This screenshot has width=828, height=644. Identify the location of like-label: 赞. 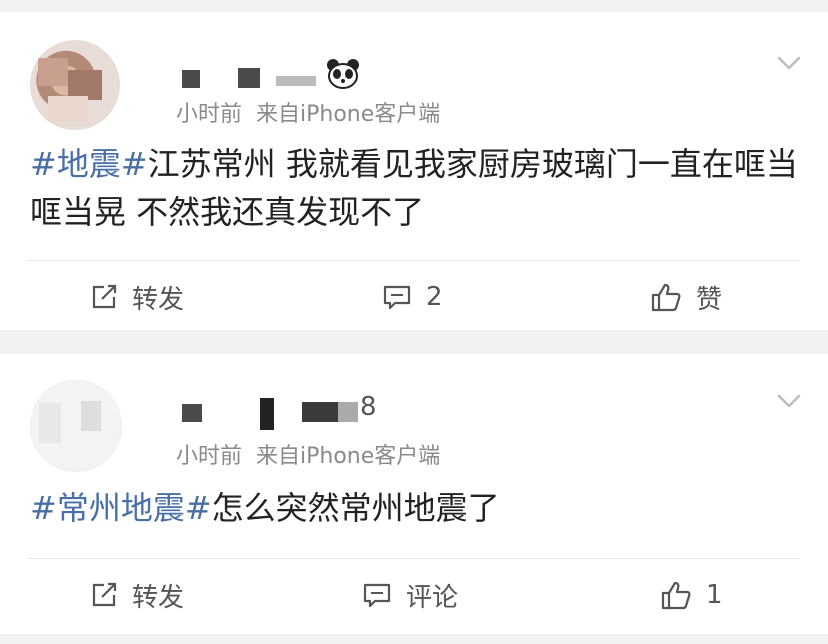
(709, 299).